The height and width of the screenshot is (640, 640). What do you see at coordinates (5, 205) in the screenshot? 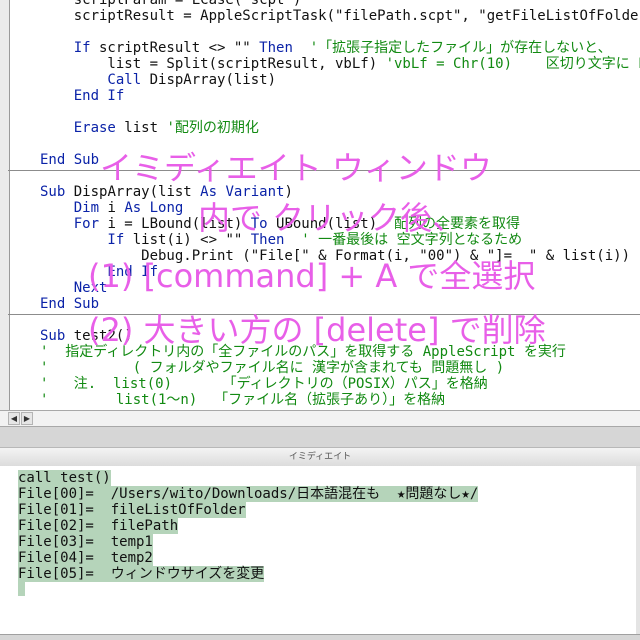
I see `editor-margin-bar` at bounding box center [5, 205].